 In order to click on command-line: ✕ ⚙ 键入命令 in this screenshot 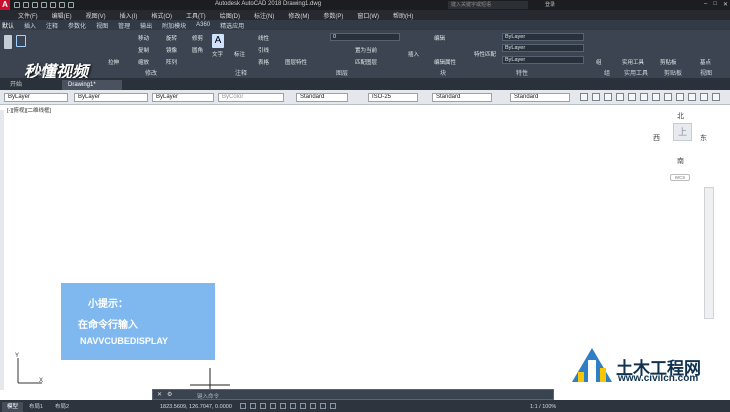, I will do `click(353, 394)`.